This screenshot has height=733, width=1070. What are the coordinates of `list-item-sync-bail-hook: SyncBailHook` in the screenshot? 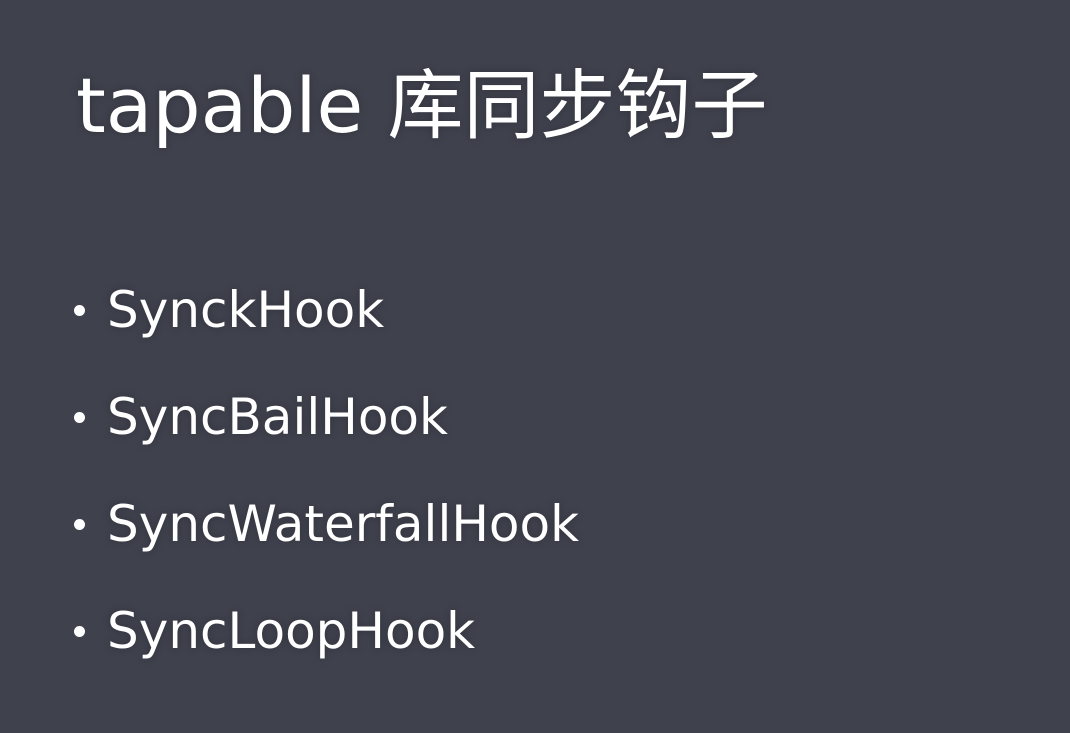 It's located at (326, 417).